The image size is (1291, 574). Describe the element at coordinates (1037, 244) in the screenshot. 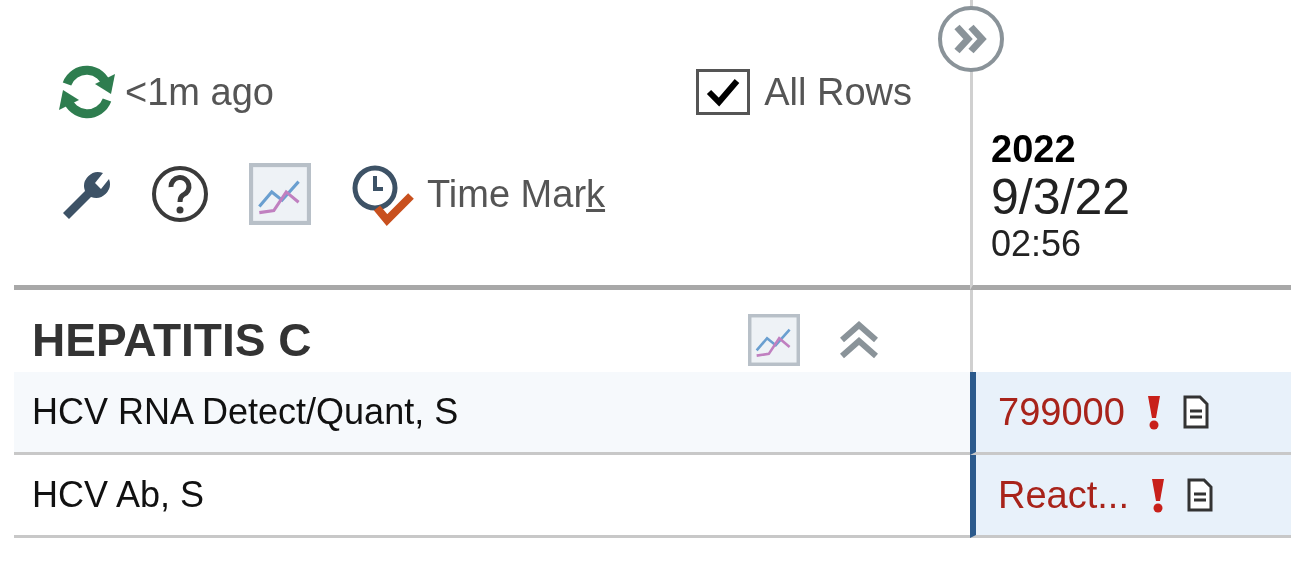

I see `time-label: 02:56` at that location.